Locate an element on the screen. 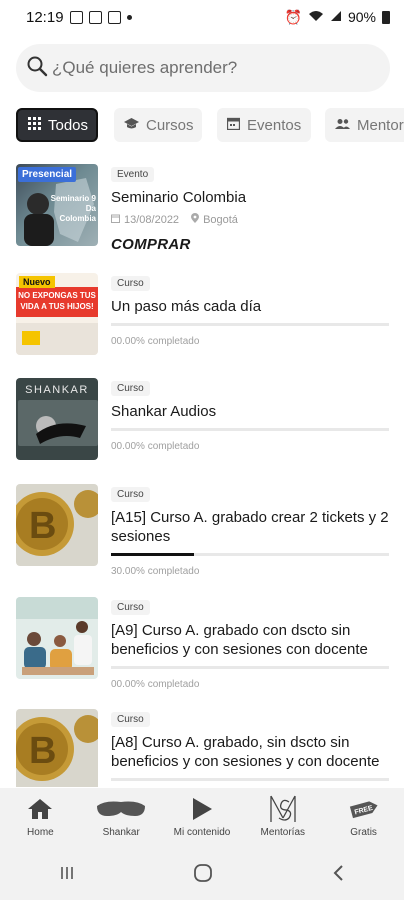 The image size is (404, 900). chip-label: Cursos is located at coordinates (170, 125).